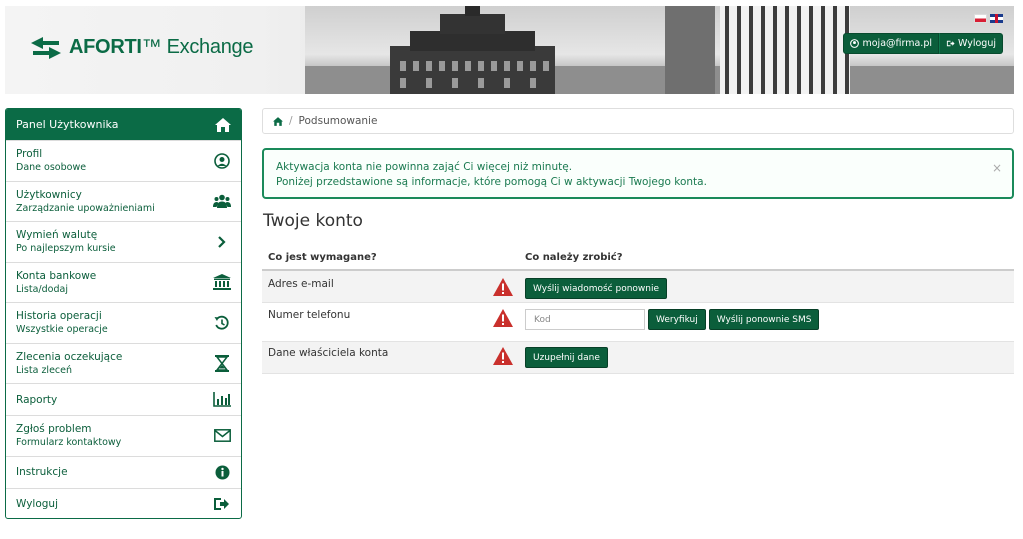 The width and height of the screenshot is (1023, 539). I want to click on column-header-required: Co jest wymagane?, so click(322, 257).